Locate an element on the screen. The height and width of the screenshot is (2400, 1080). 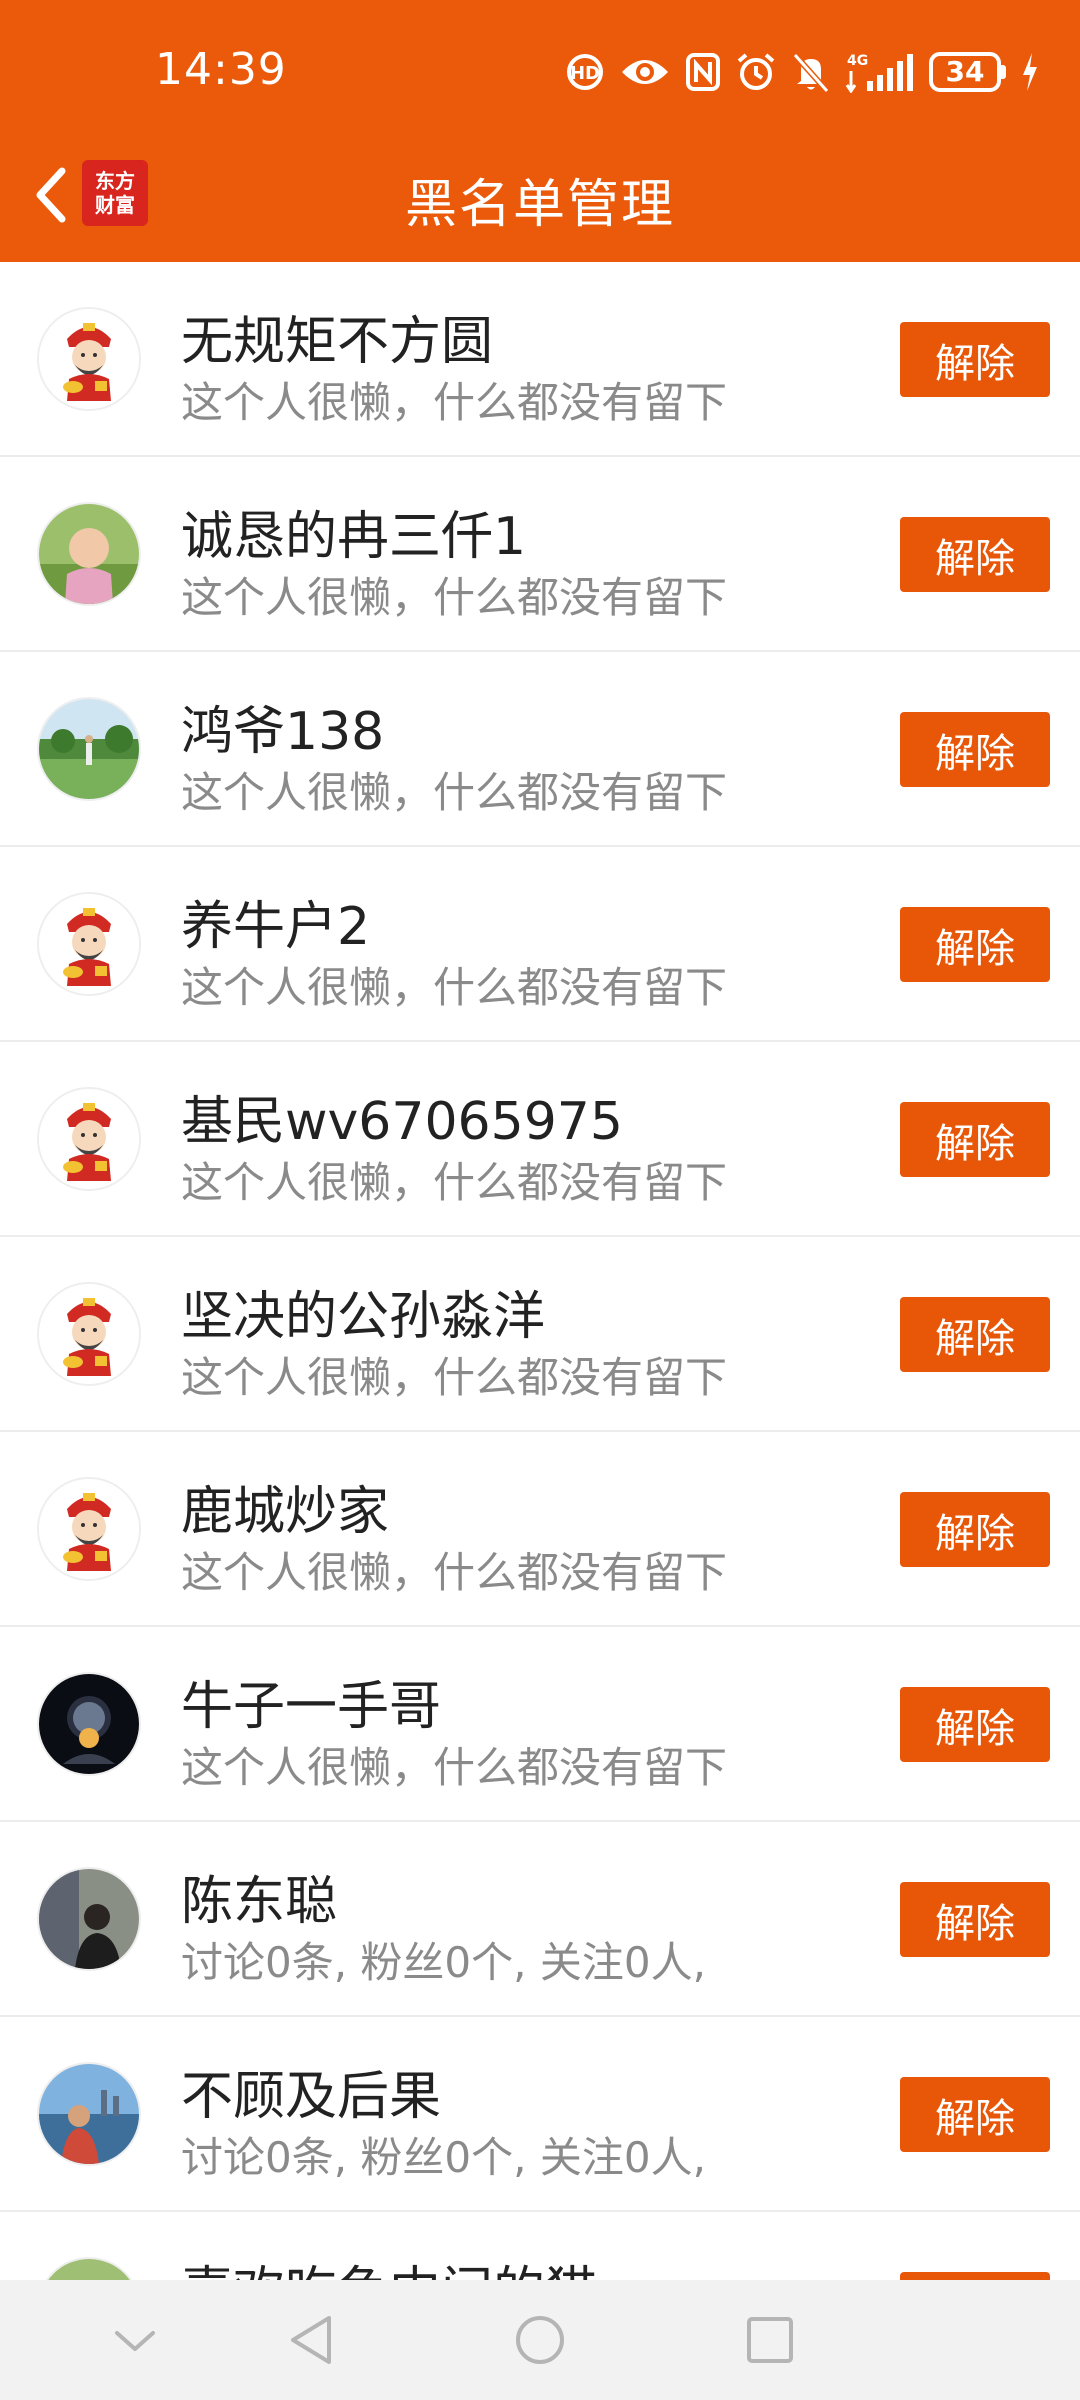
user-name: 鹿城炒家 is located at coordinates (285, 1512).